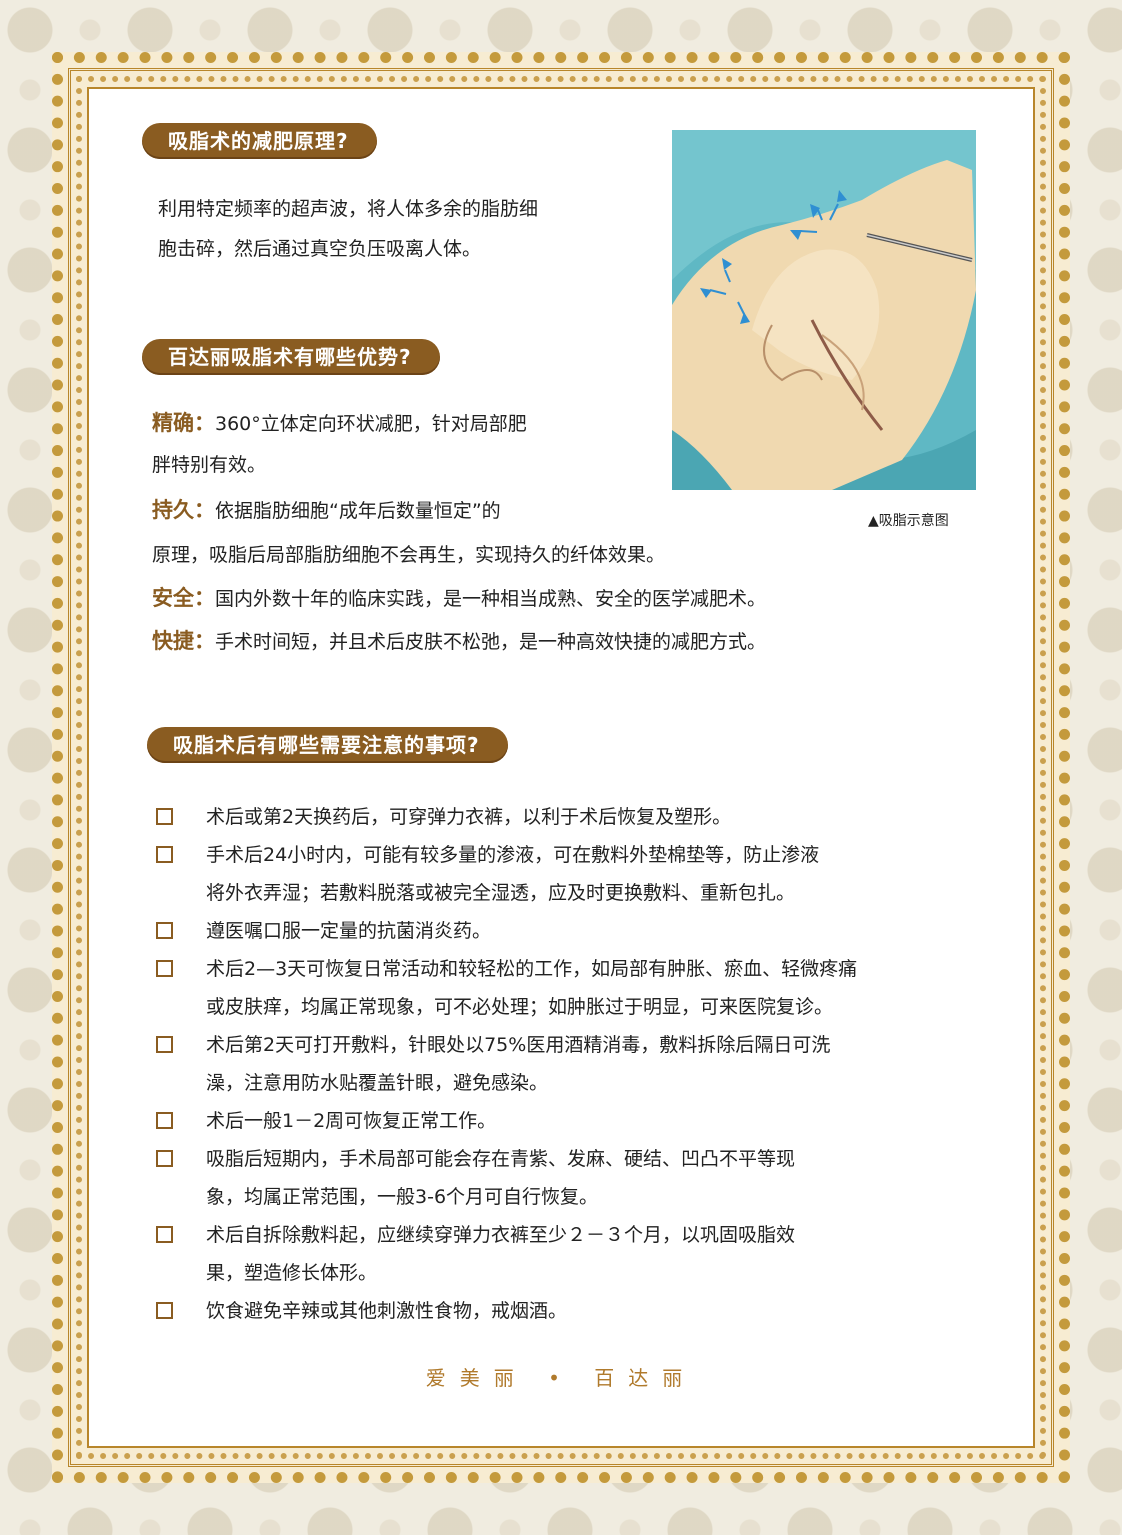 This screenshot has height=1535, width=1122. Describe the element at coordinates (569, 1311) in the screenshot. I see `checklist-item: 饮食避免辛辣或其他刺激性食物，戒烟酒。` at that location.